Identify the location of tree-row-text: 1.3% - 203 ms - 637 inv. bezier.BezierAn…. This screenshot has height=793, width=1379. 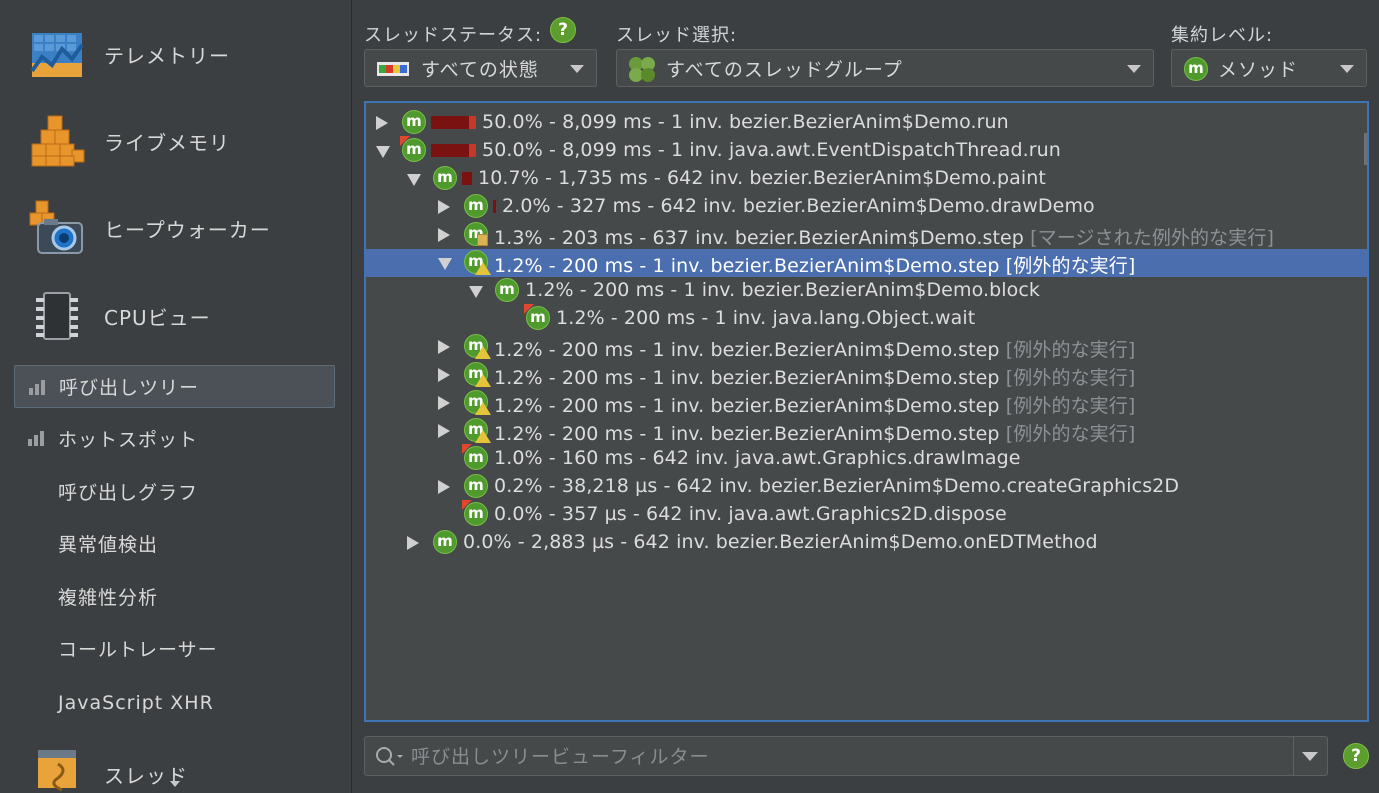
(884, 236).